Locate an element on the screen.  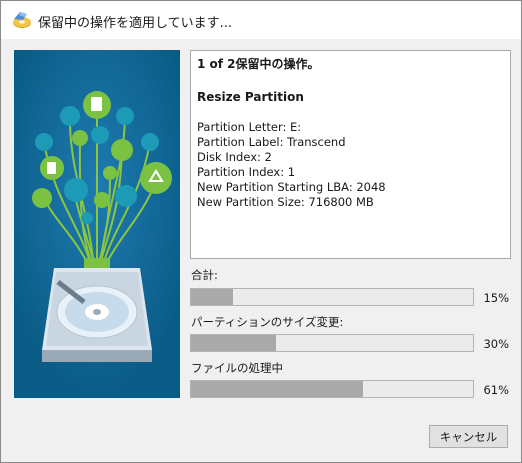
recycle-icon is located at coordinates (156, 178).